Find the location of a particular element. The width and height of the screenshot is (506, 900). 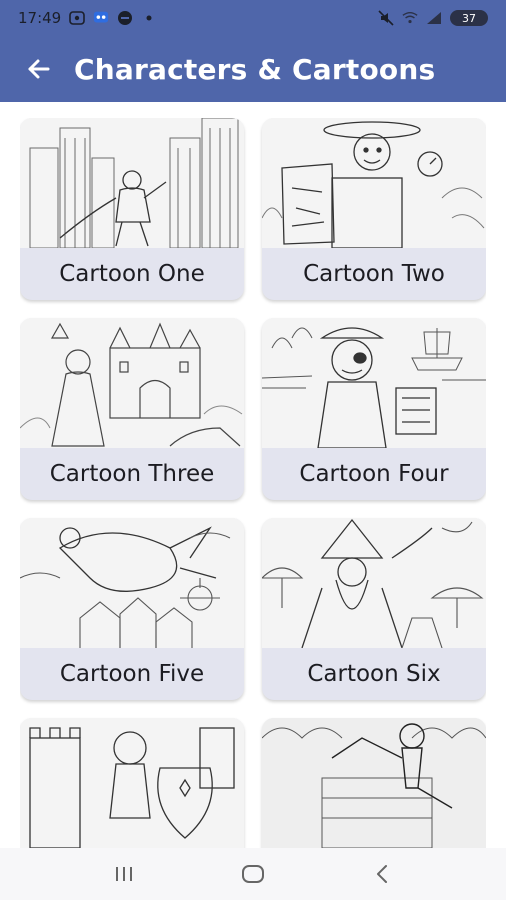

chevron-left-icon is located at coordinates (381, 874).